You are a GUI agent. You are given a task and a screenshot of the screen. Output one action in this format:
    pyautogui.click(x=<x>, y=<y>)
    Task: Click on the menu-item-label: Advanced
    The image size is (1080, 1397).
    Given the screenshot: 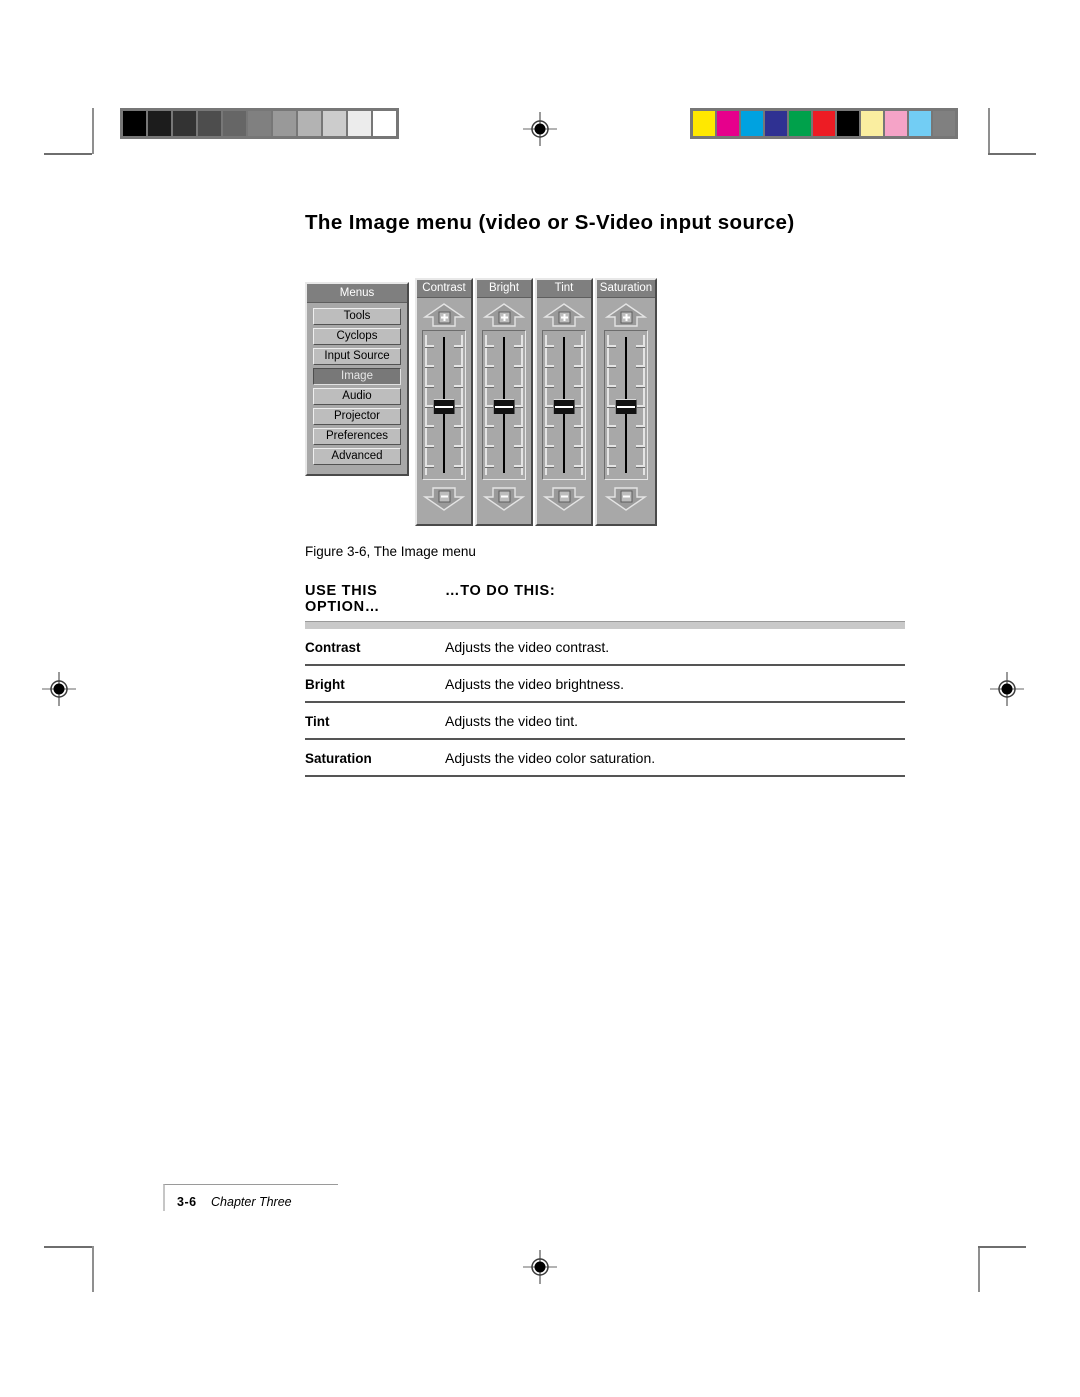 What is the action you would take?
    pyautogui.click(x=357, y=455)
    